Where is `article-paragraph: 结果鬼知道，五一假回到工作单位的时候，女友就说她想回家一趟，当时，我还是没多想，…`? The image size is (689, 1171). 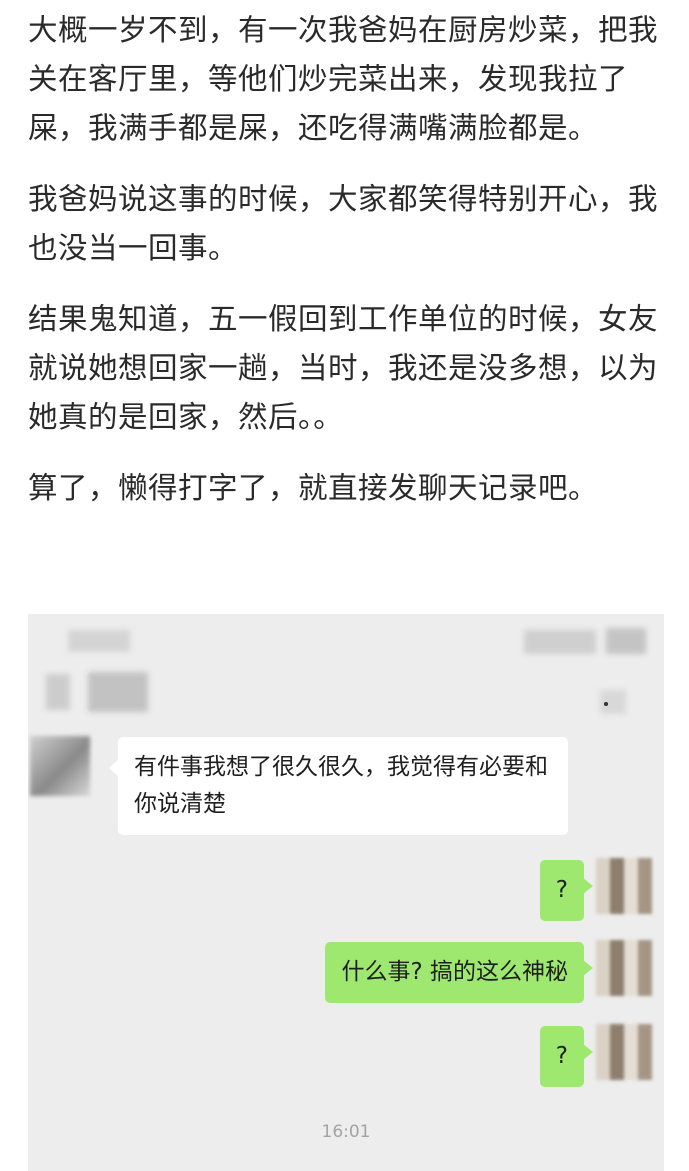 article-paragraph: 结果鬼知道，五一假回到工作单位的时候，女友就说她想回家一趟，当时，我还是没多想，… is located at coordinates (343, 368).